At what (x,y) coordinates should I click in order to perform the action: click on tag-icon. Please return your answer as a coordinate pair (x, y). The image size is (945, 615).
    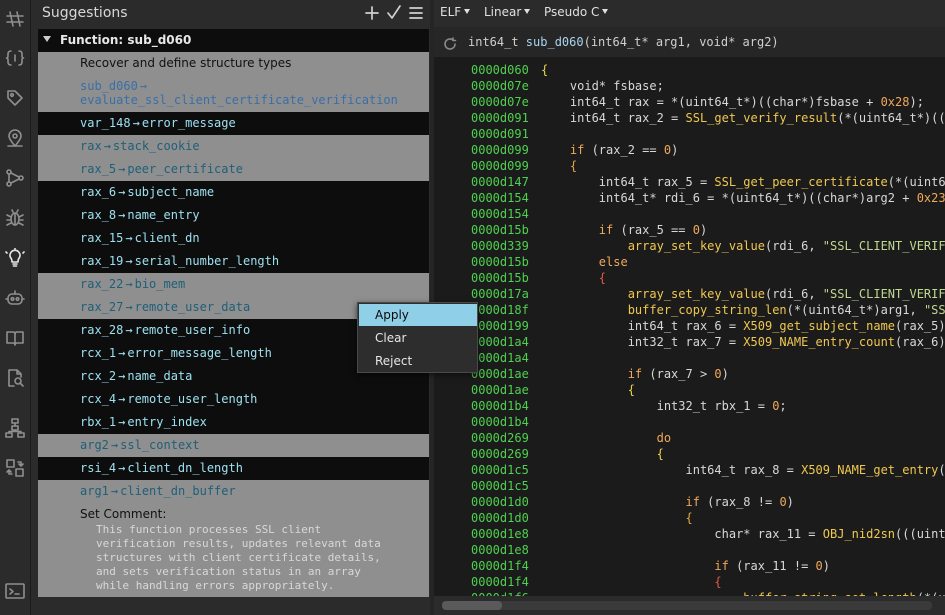
    Looking at the image, I should click on (15, 98).